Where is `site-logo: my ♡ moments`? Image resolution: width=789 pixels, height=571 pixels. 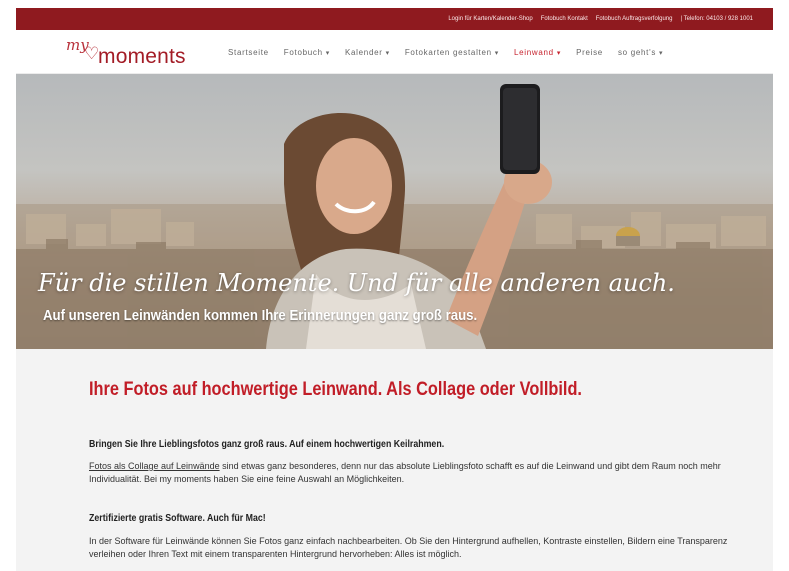
site-logo: my ♡ moments is located at coordinates (131, 52).